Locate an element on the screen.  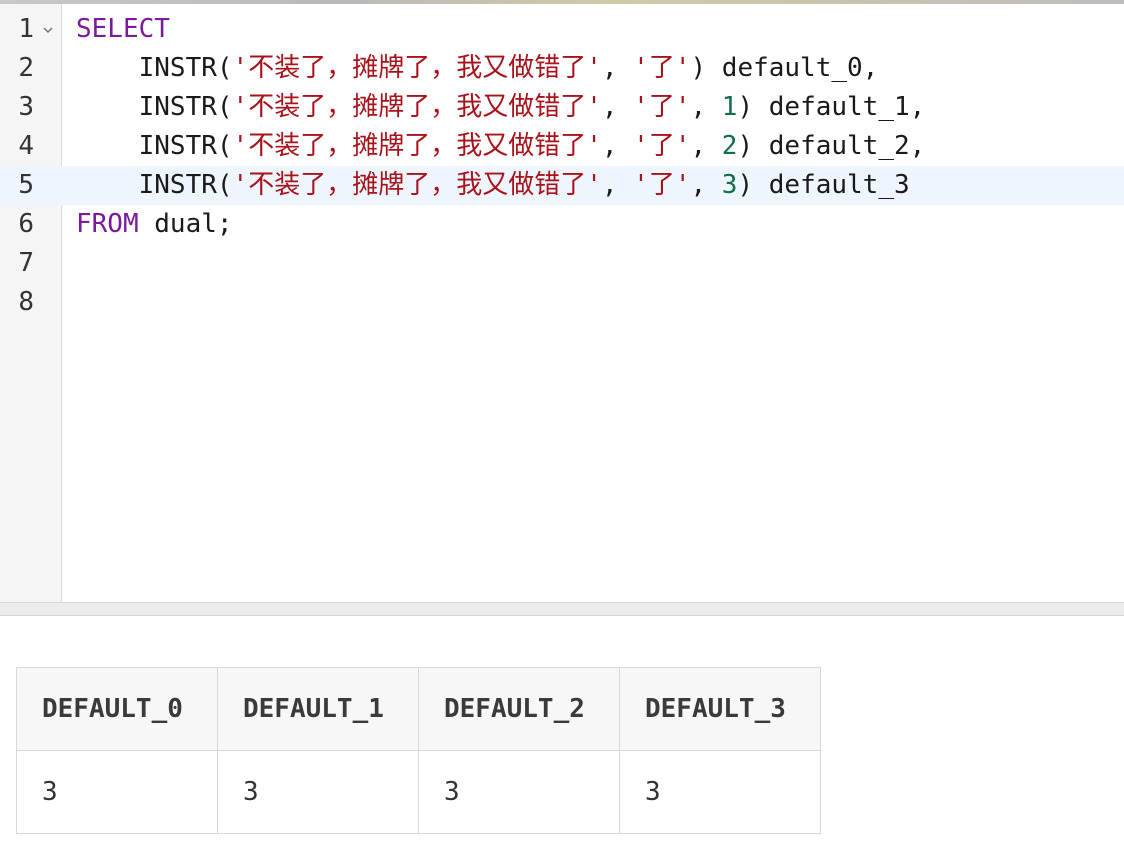
line-number: 4 is located at coordinates (26, 146).